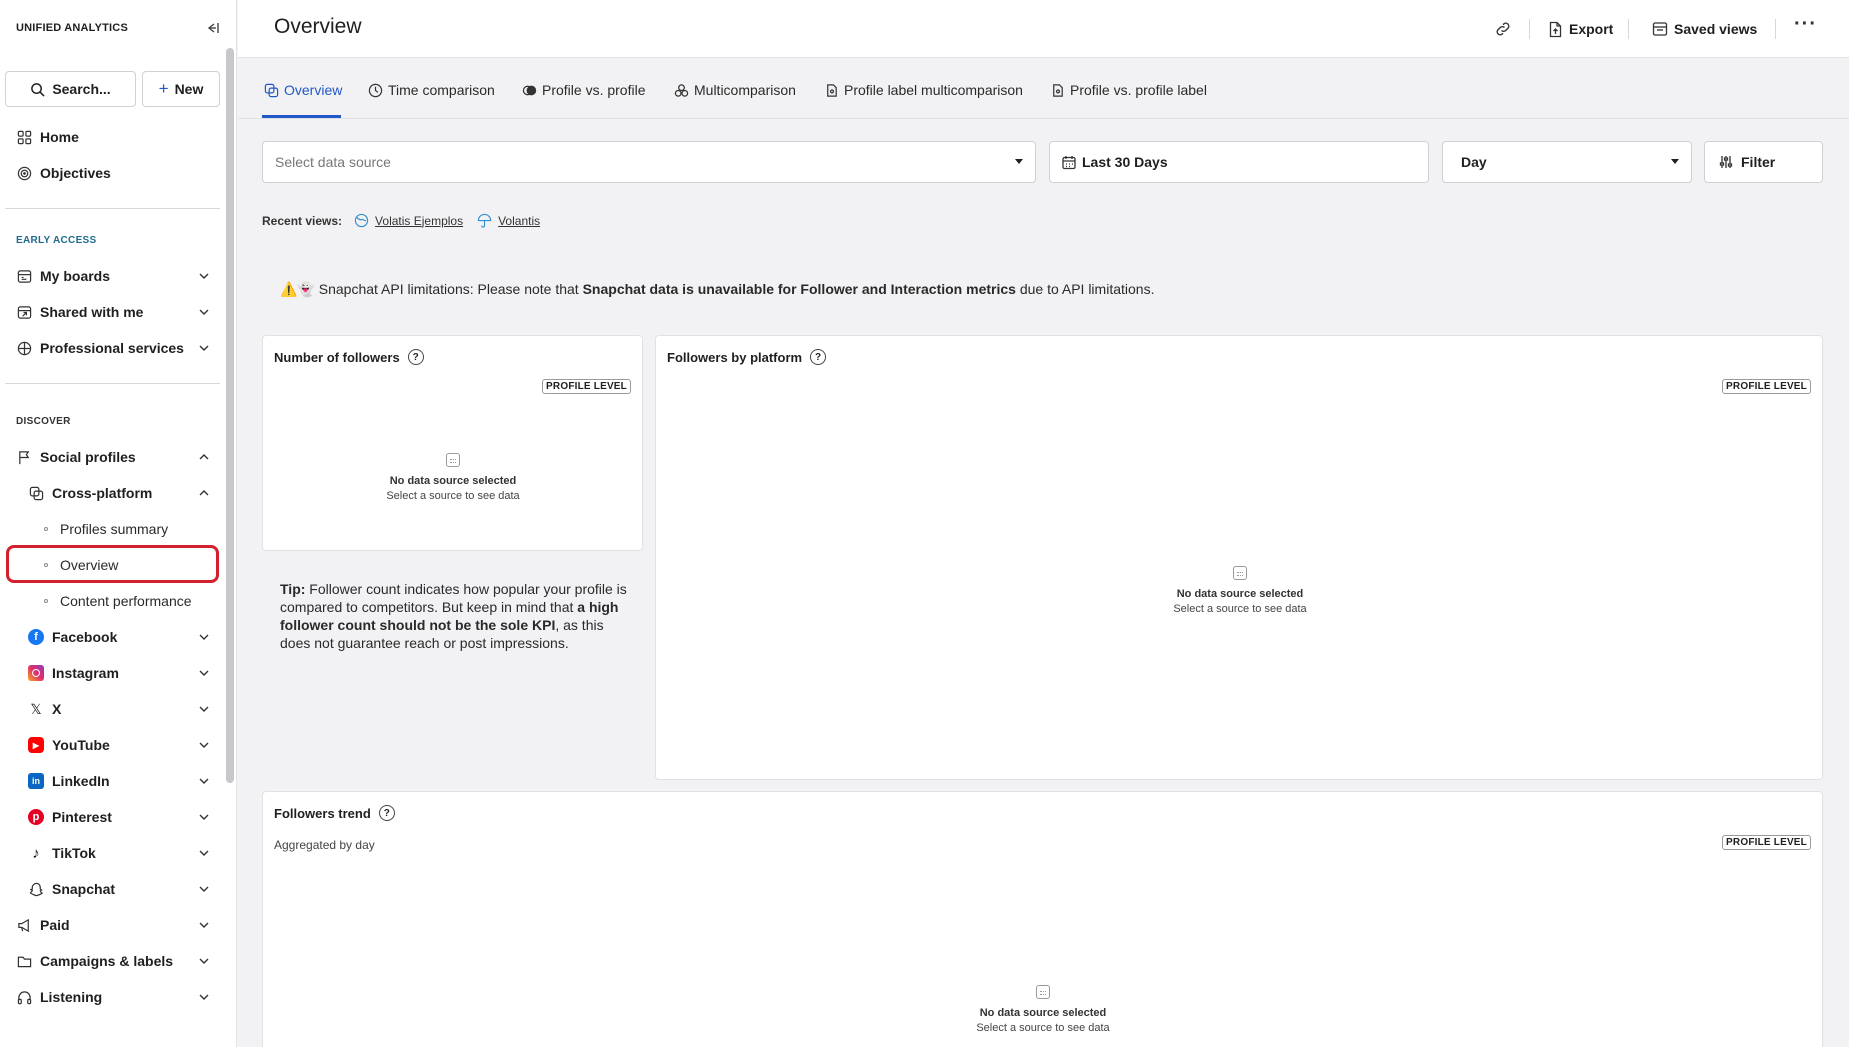  Describe the element at coordinates (36, 817) in the screenshot. I see `pinterest-icon: p` at that location.